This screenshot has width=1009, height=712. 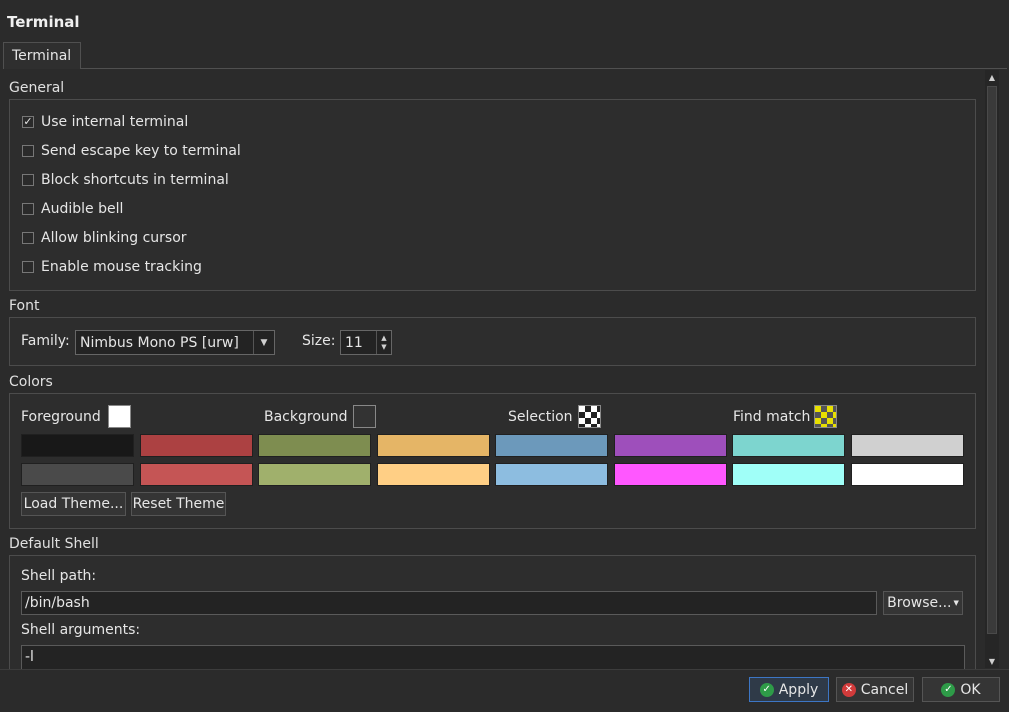 What do you see at coordinates (159, 343) in the screenshot?
I see `font-family-value: Nimbus Mono PS [urw]` at bounding box center [159, 343].